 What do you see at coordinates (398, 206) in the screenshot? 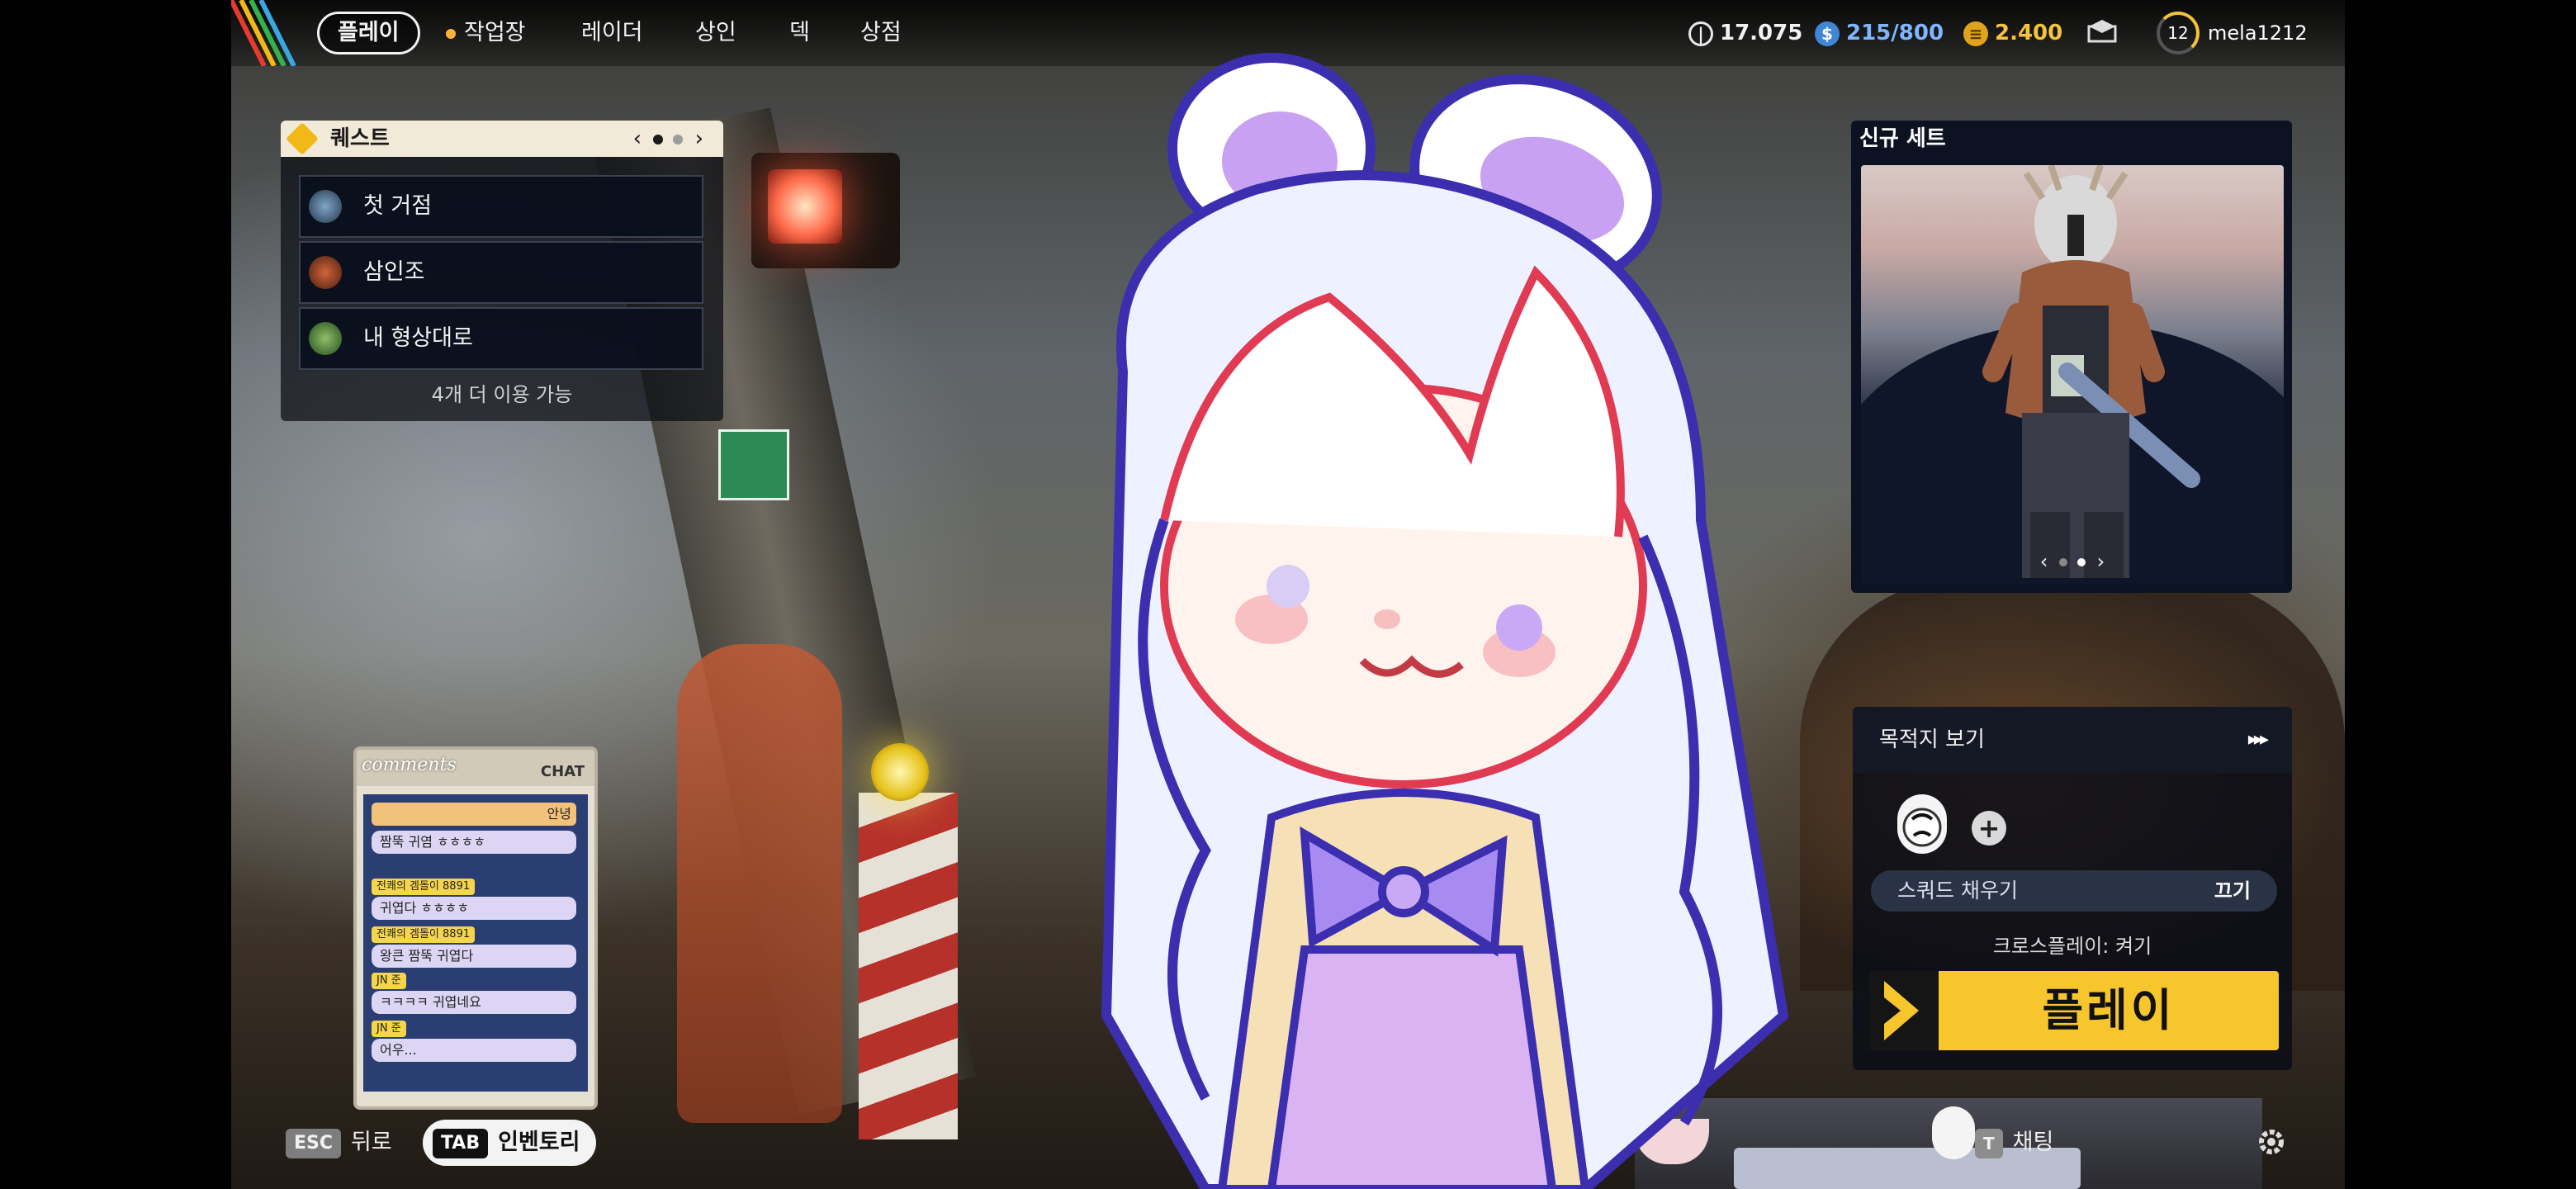
I see `quest-item-label: 첫 거점` at bounding box center [398, 206].